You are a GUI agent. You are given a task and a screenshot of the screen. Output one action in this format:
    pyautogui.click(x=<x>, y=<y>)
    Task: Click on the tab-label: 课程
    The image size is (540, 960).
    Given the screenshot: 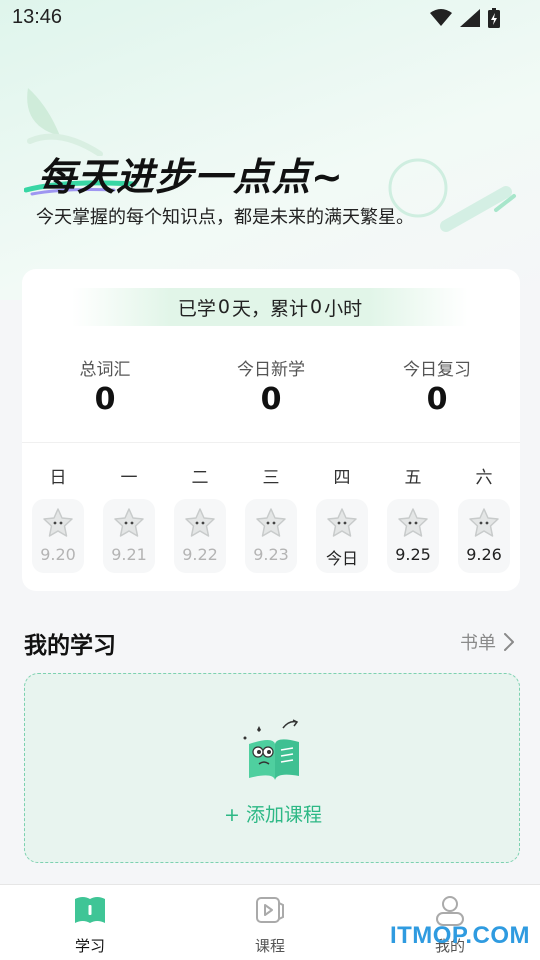 What is the action you would take?
    pyautogui.click(x=269, y=946)
    